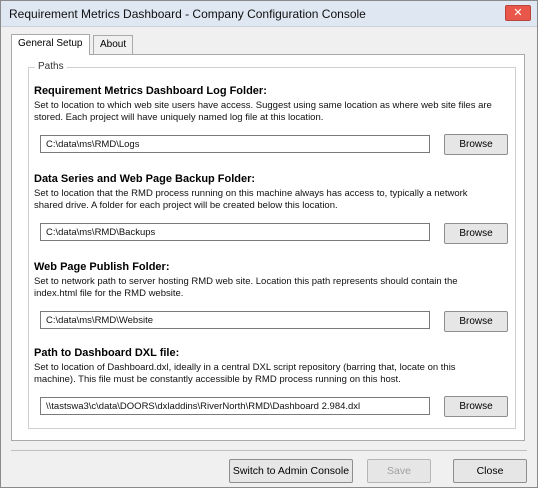  What do you see at coordinates (476, 144) in the screenshot?
I see `log-folder-browse-button: Browse` at bounding box center [476, 144].